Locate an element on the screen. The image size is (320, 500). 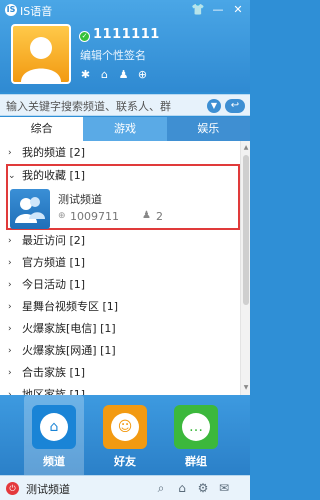
list-item-label: 最近访问 [2] is located at coordinates (54, 240).